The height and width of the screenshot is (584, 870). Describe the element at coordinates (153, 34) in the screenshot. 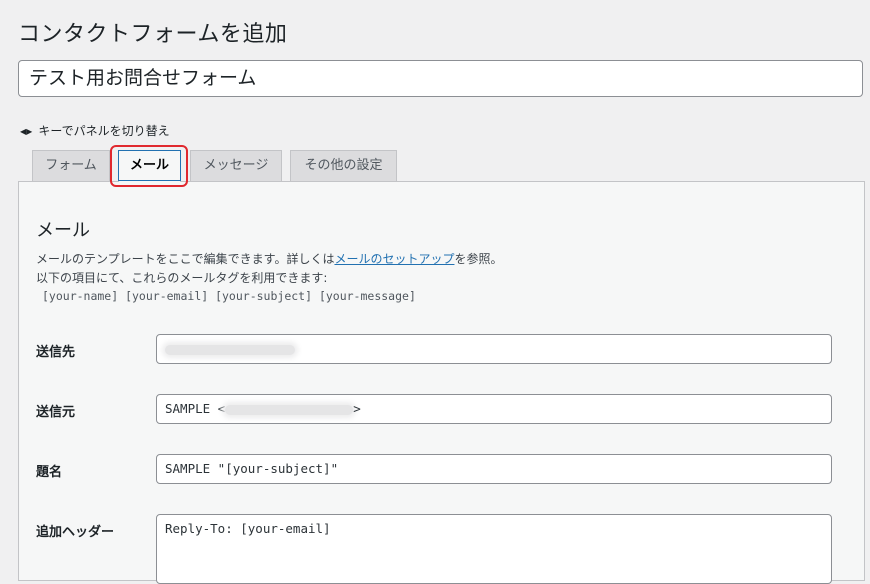

I see `page-title: コンタクトフォームを追加` at that location.